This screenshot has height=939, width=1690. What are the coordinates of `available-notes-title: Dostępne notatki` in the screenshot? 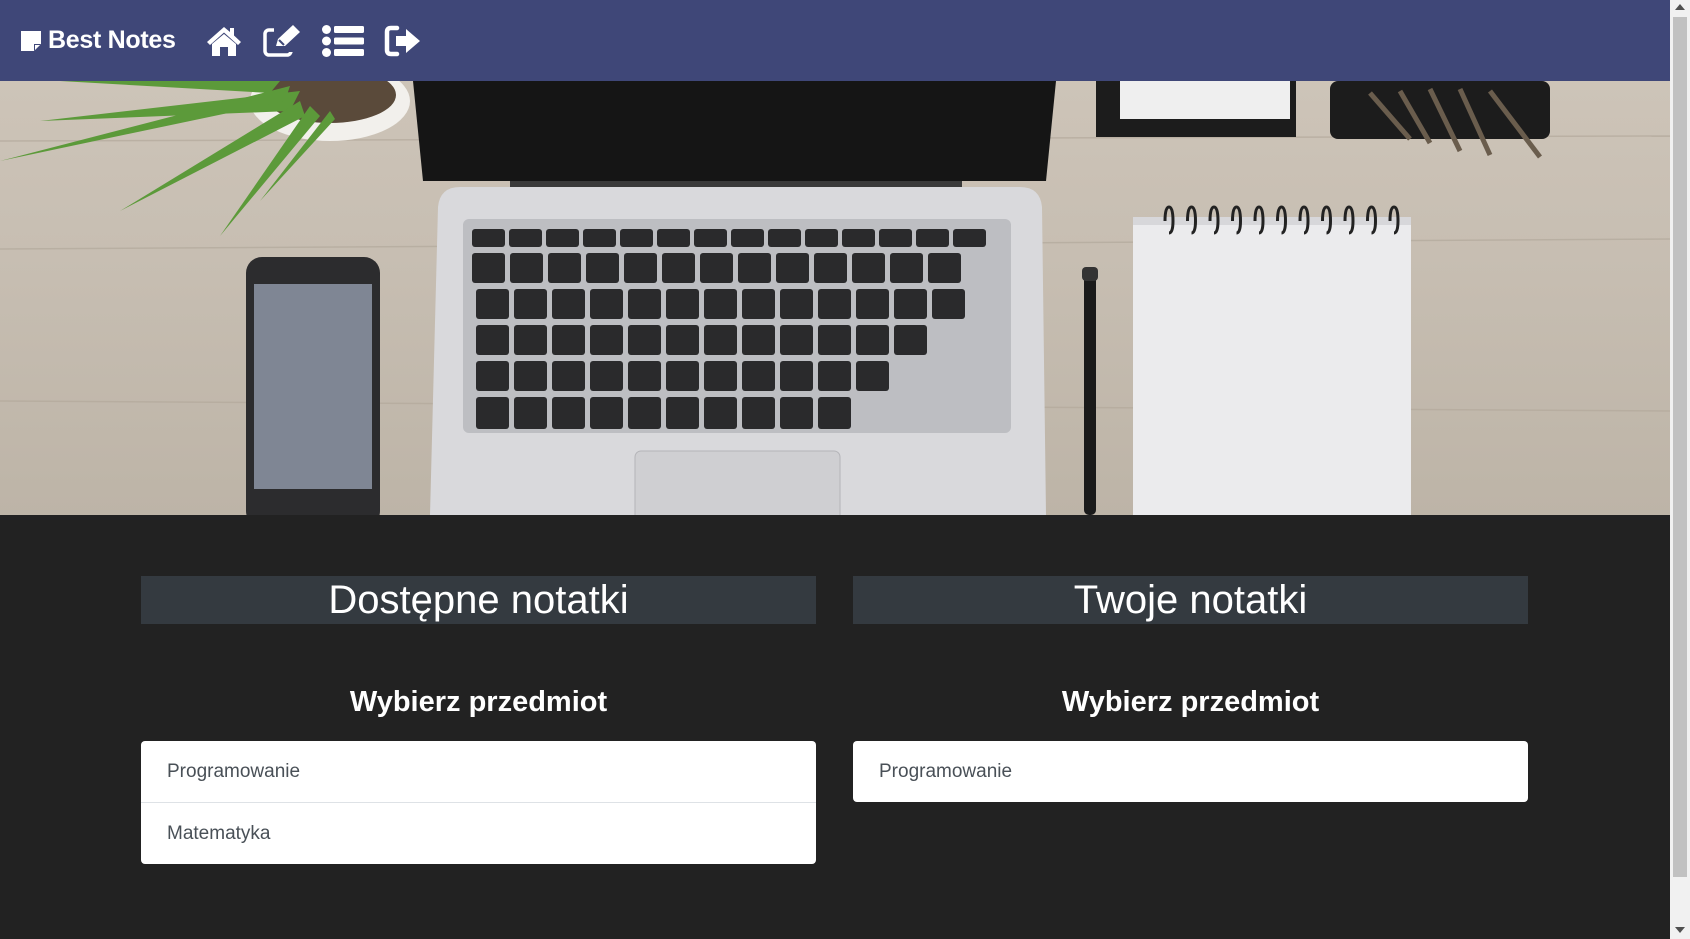 It's located at (478, 600).